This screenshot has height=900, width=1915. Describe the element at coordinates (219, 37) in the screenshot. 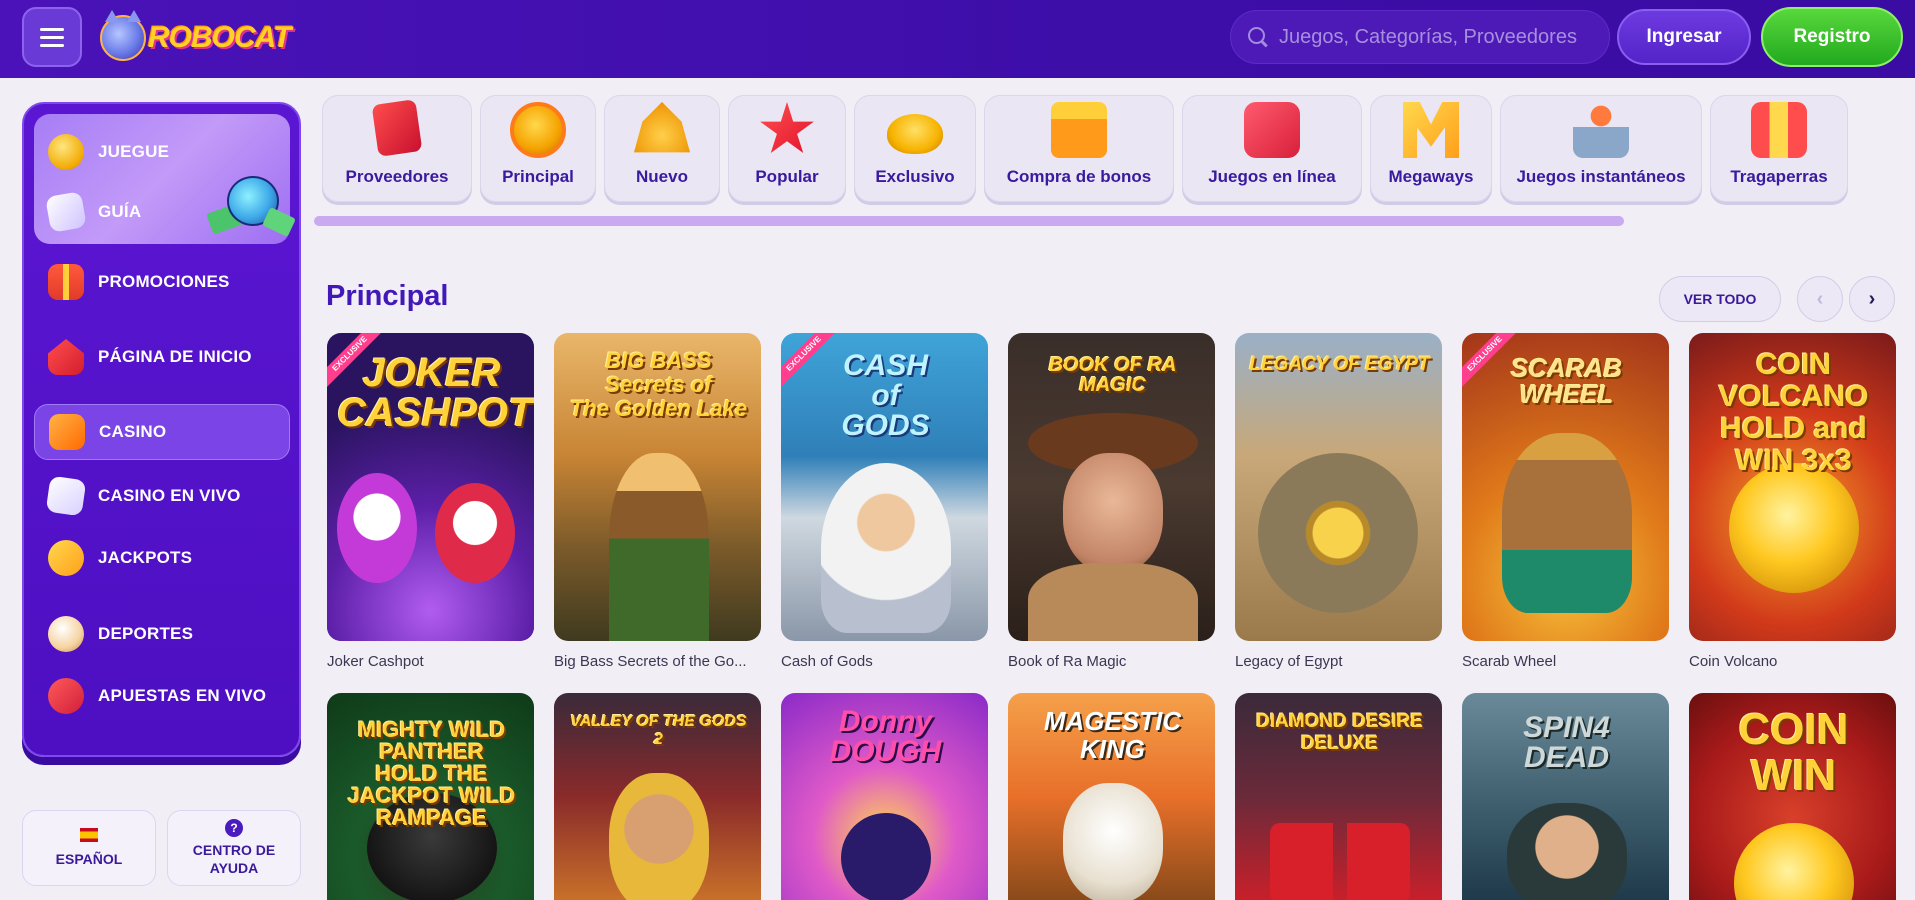

I see `logo-text: ROBOCAT` at that location.